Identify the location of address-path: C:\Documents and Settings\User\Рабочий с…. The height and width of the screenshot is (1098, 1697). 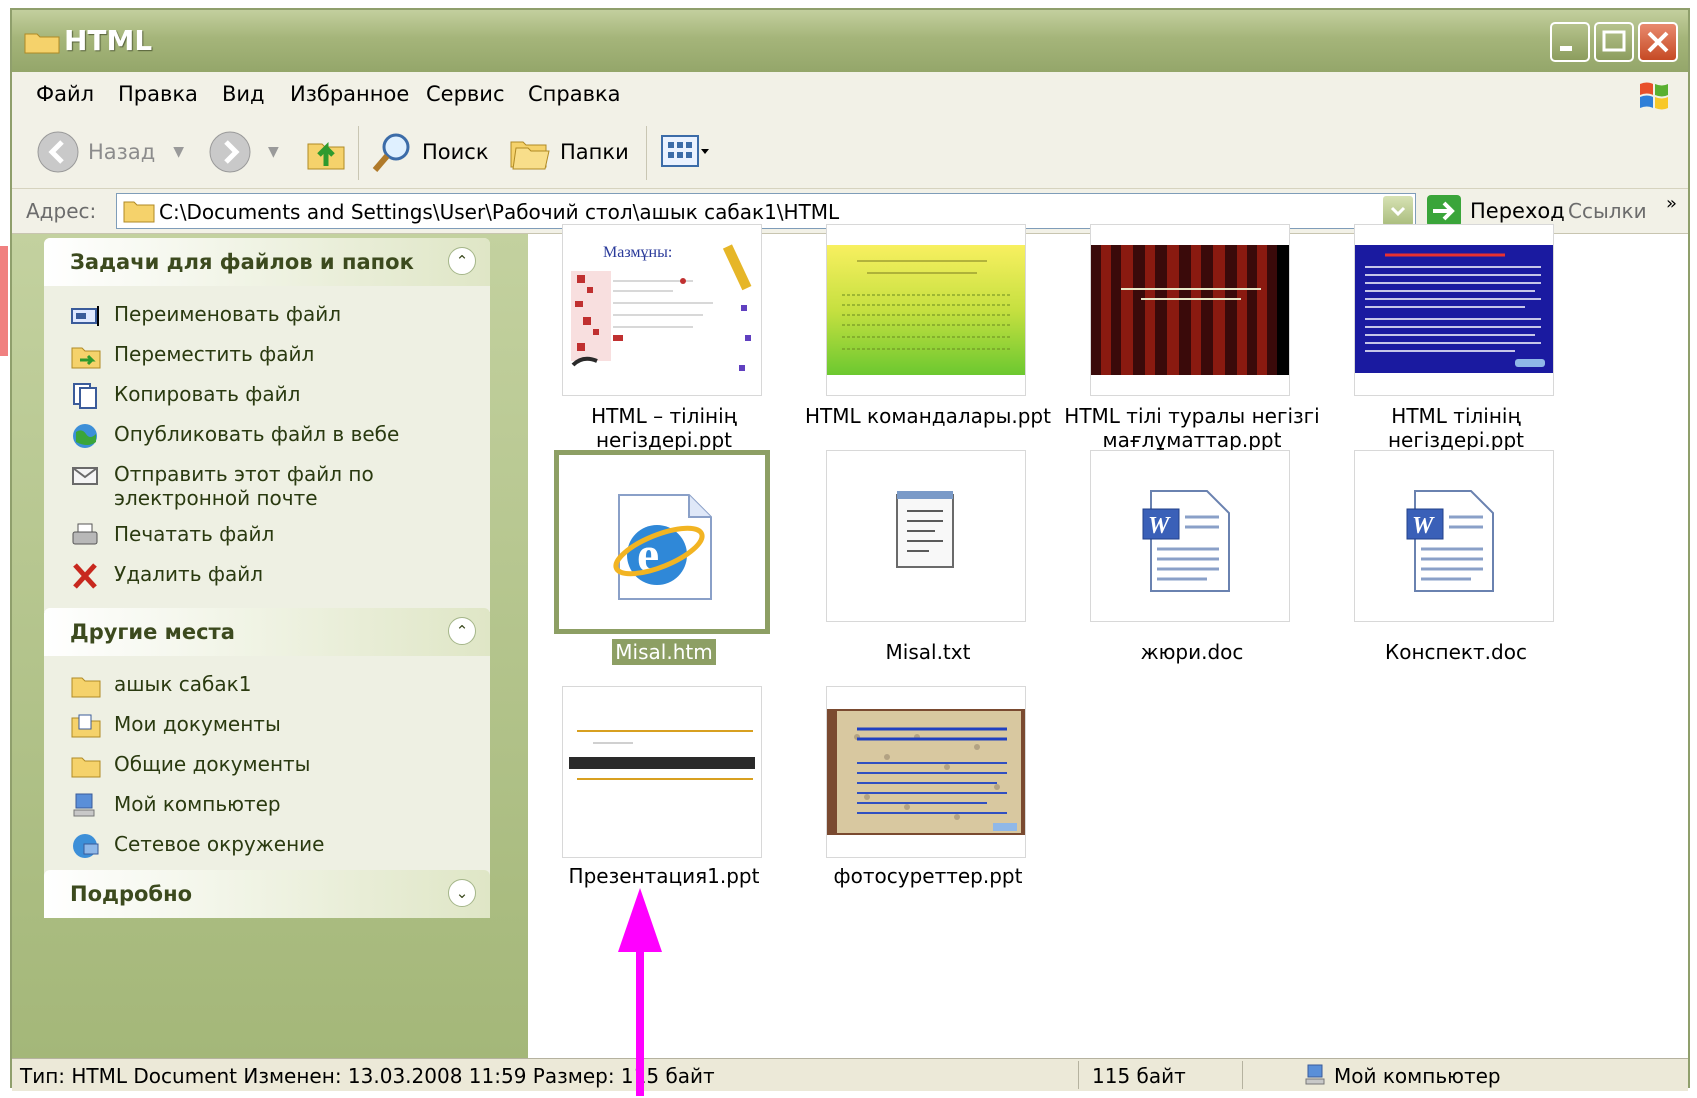
(499, 212).